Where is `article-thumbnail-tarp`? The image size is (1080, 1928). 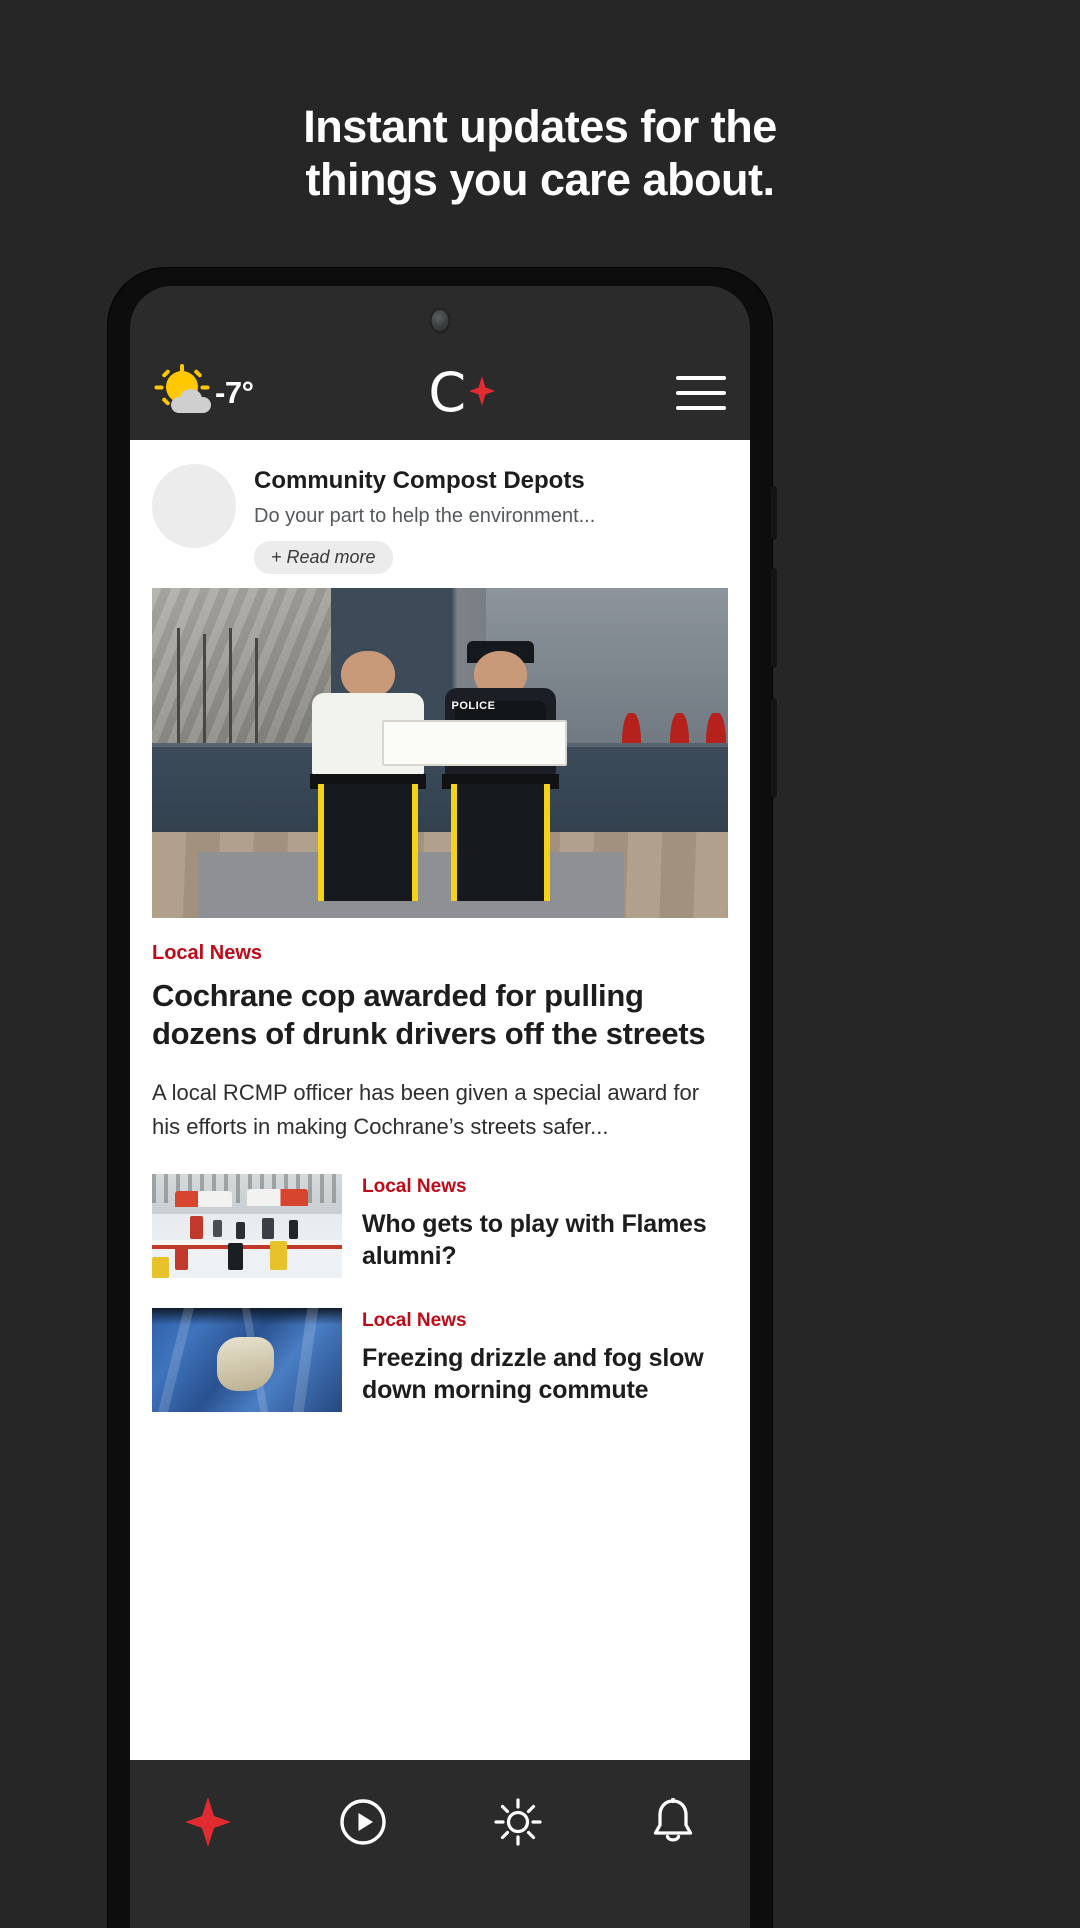 article-thumbnail-tarp is located at coordinates (247, 1360).